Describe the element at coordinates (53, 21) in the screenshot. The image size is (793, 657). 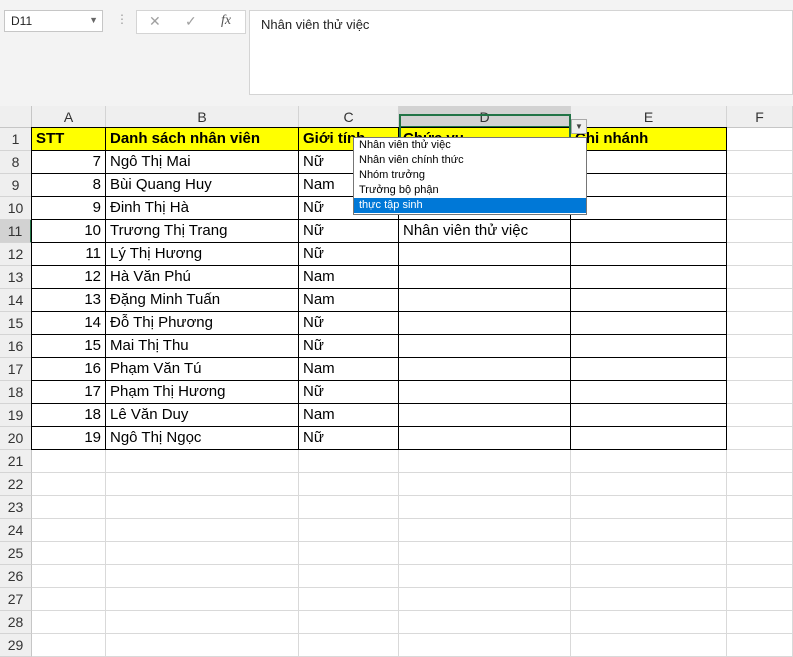
I see `name-box: D11 ▼` at that location.